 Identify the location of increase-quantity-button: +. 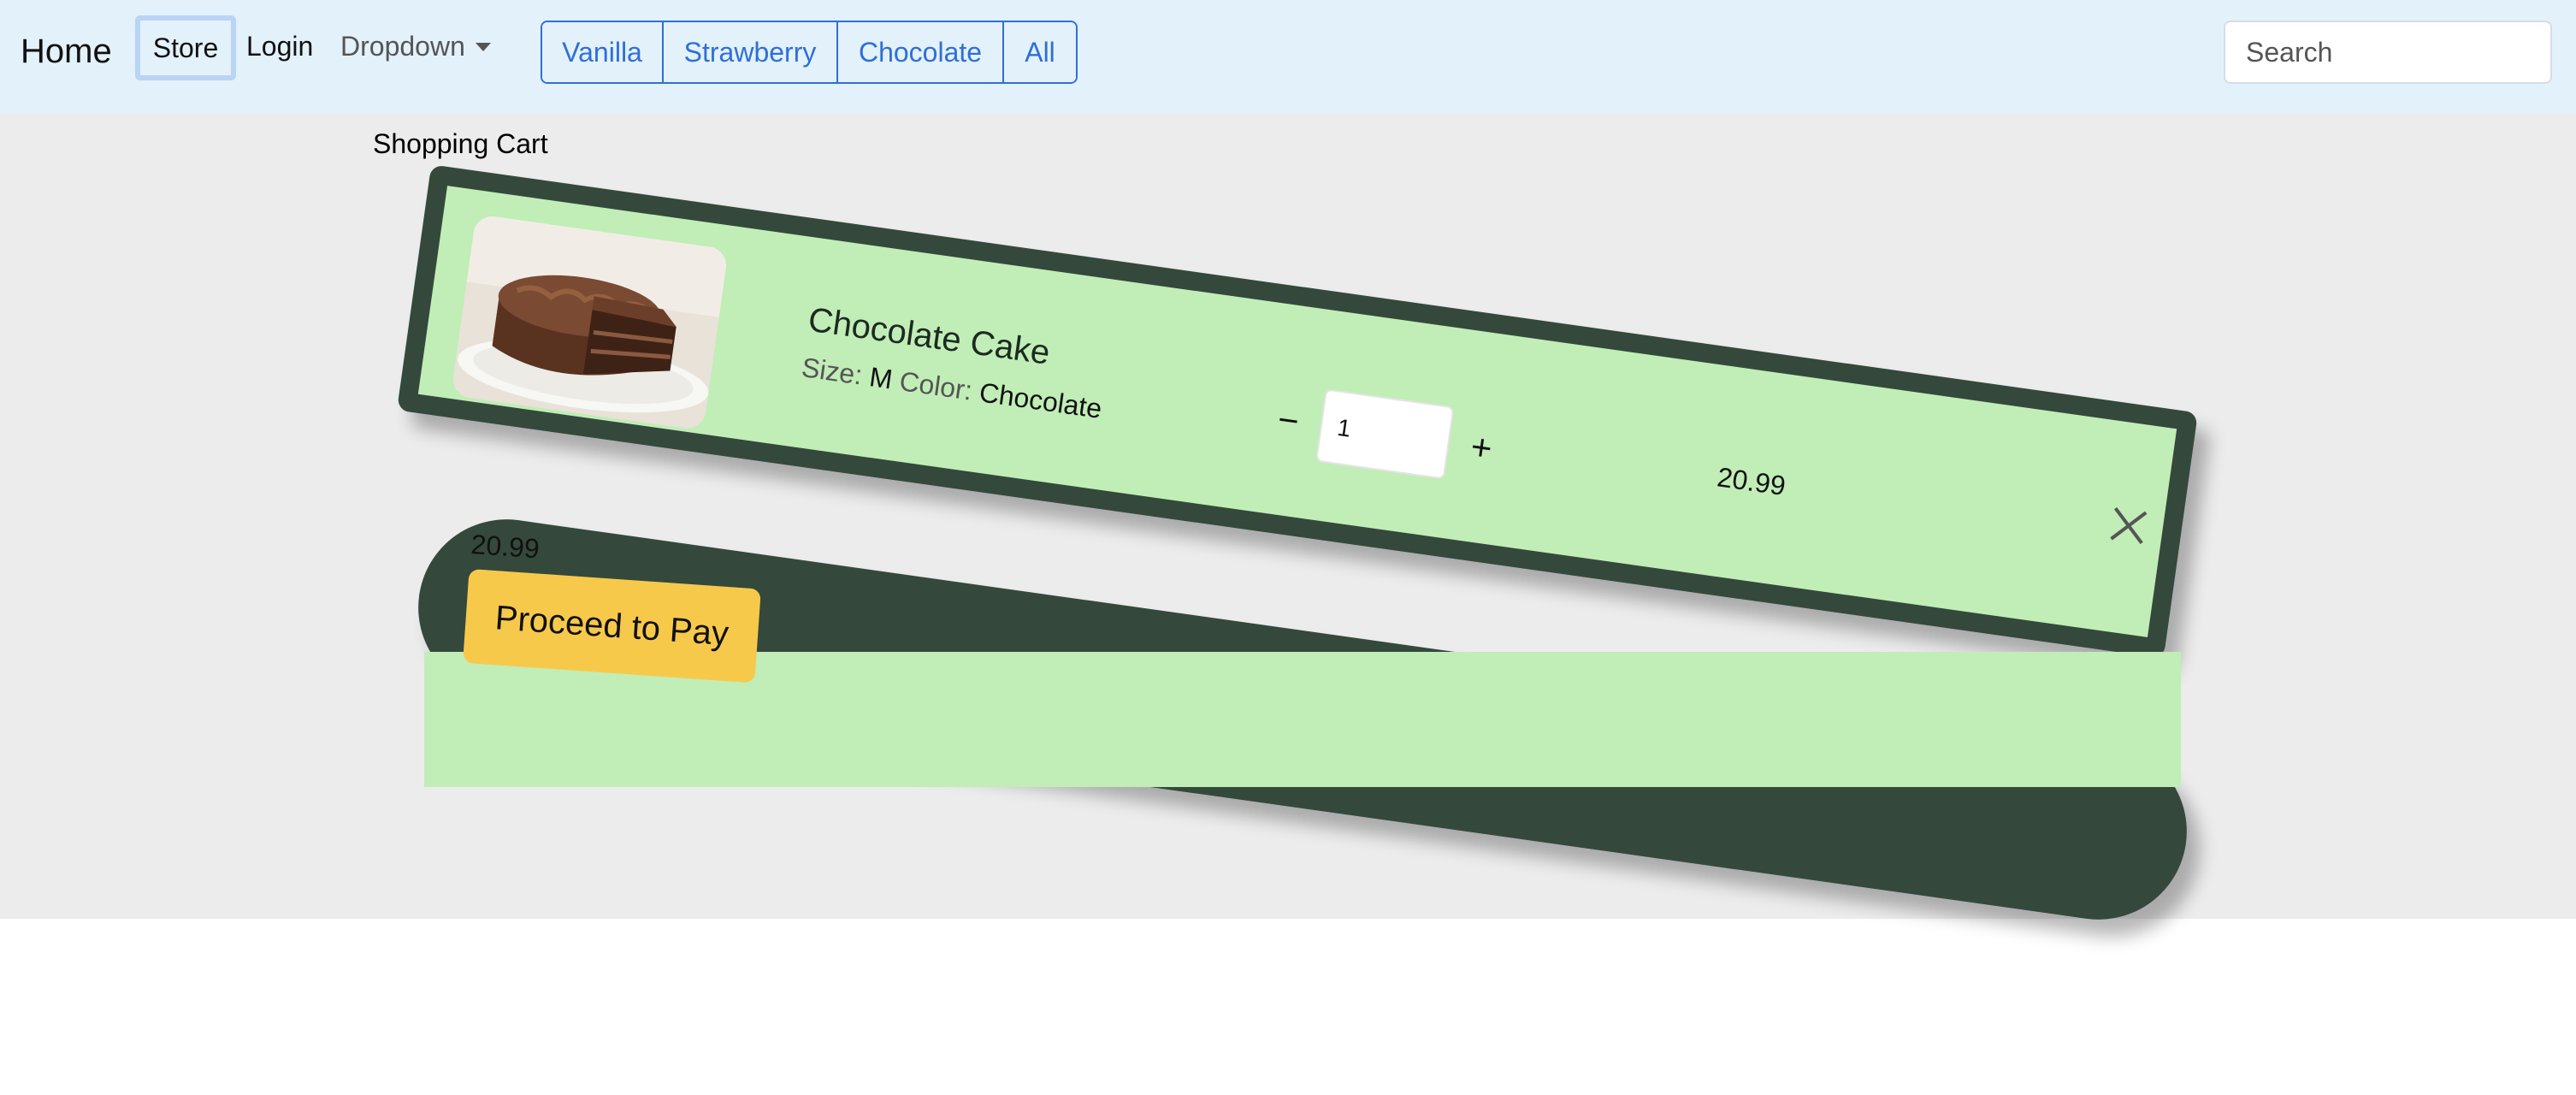
(1481, 447).